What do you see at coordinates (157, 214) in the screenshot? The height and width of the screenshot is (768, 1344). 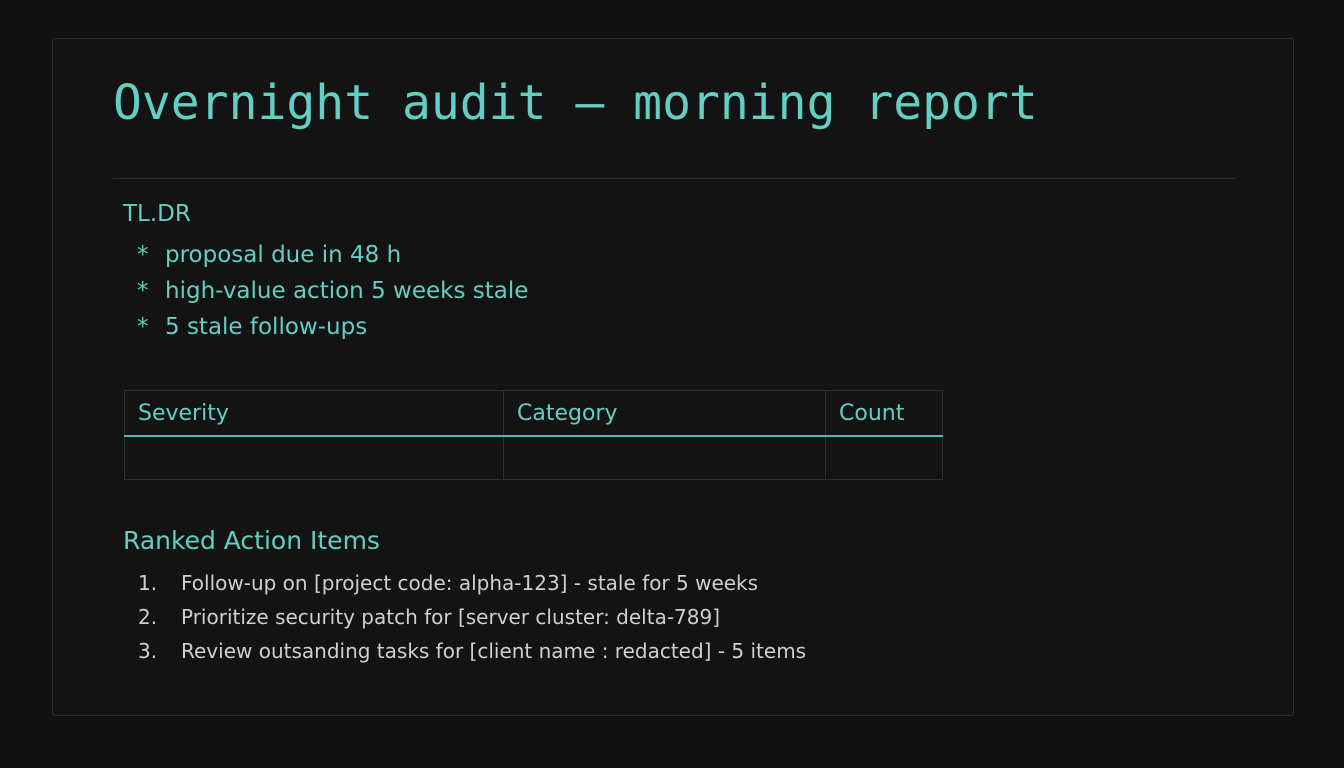 I see `tldr-heading: TL.DR` at bounding box center [157, 214].